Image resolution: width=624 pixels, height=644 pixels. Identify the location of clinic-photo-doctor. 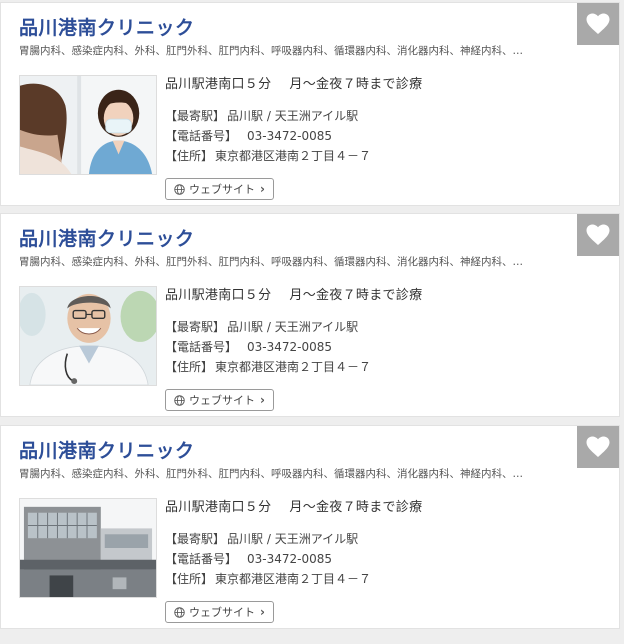
(88, 336).